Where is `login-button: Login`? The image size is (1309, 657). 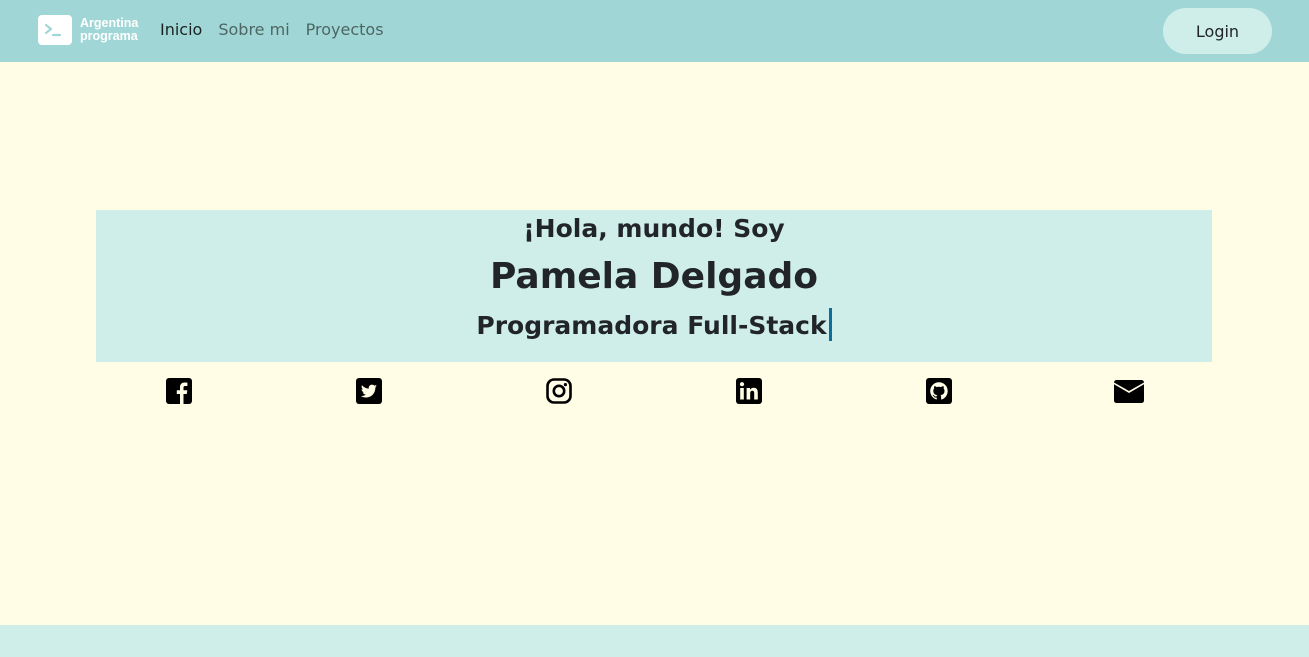 login-button: Login is located at coordinates (1217, 31).